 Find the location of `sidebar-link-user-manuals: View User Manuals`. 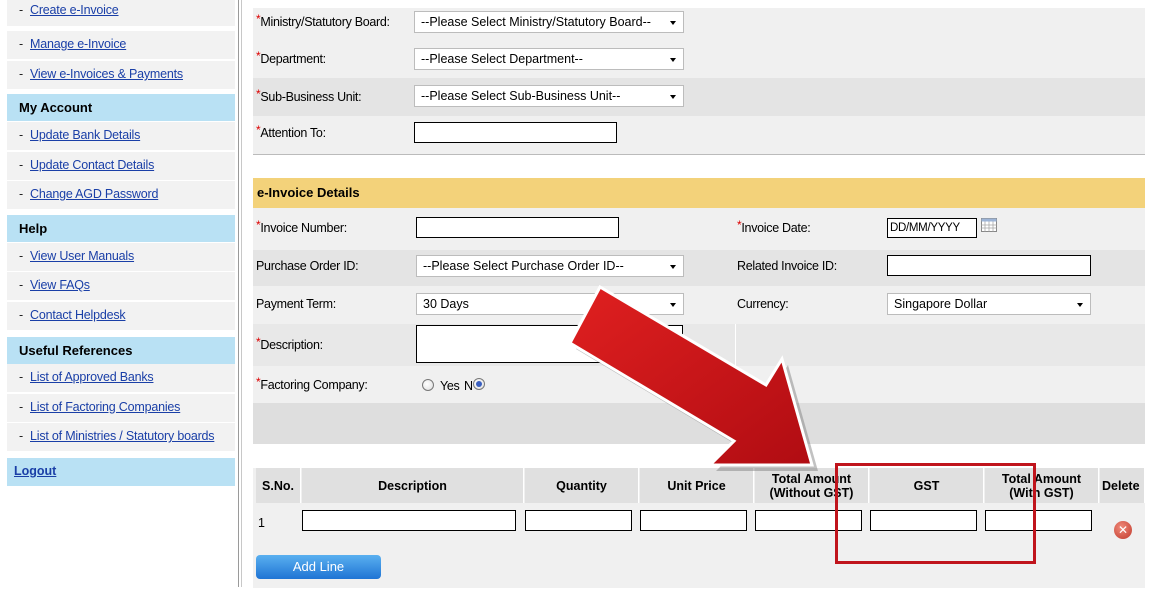

sidebar-link-user-manuals: View User Manuals is located at coordinates (82, 256).